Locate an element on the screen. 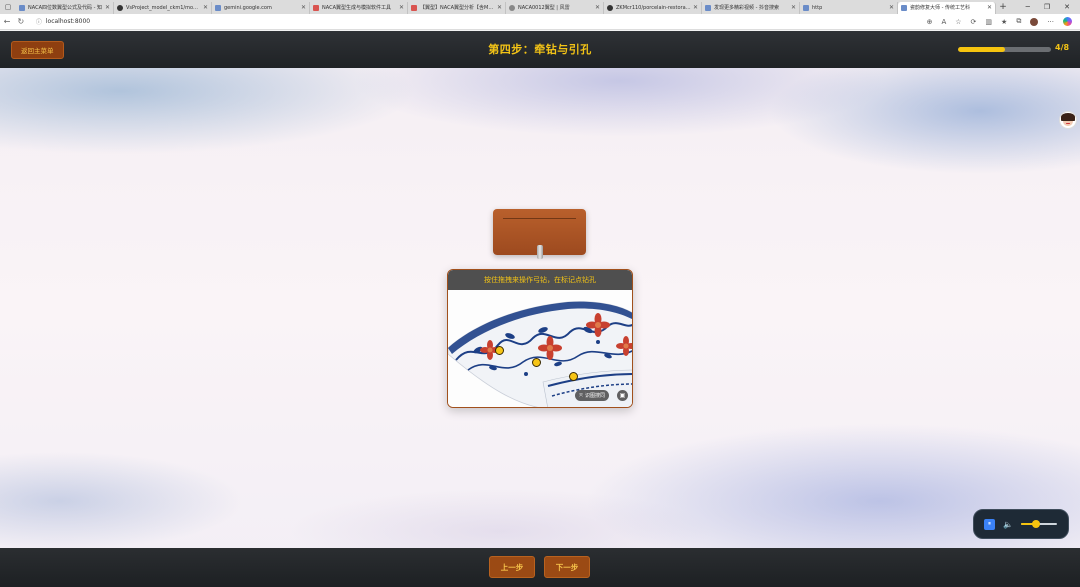 The height and width of the screenshot is (587, 1080). tab-title: NACA四位数翼型公式及代码 - 知 is located at coordinates (65, 8).